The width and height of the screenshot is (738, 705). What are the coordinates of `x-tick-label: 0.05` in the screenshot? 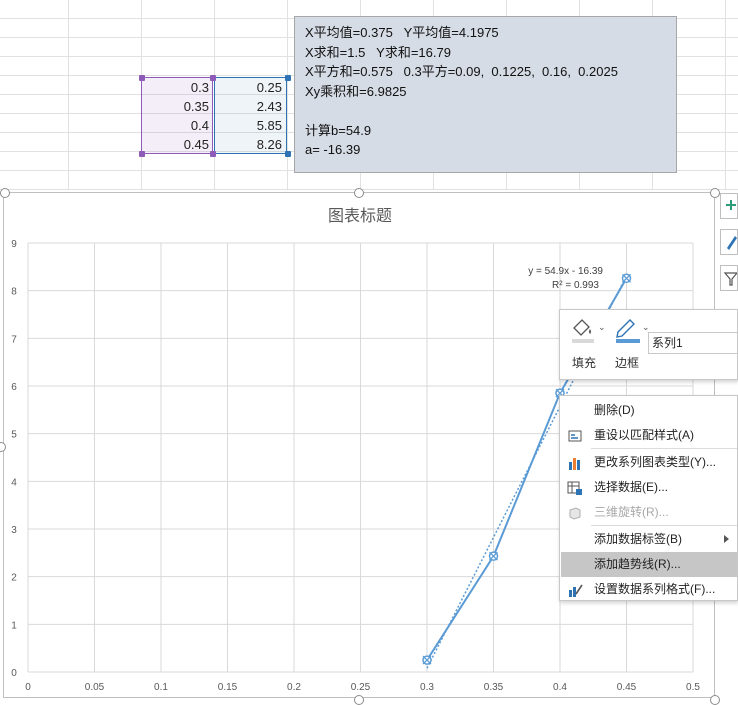 It's located at (95, 687).